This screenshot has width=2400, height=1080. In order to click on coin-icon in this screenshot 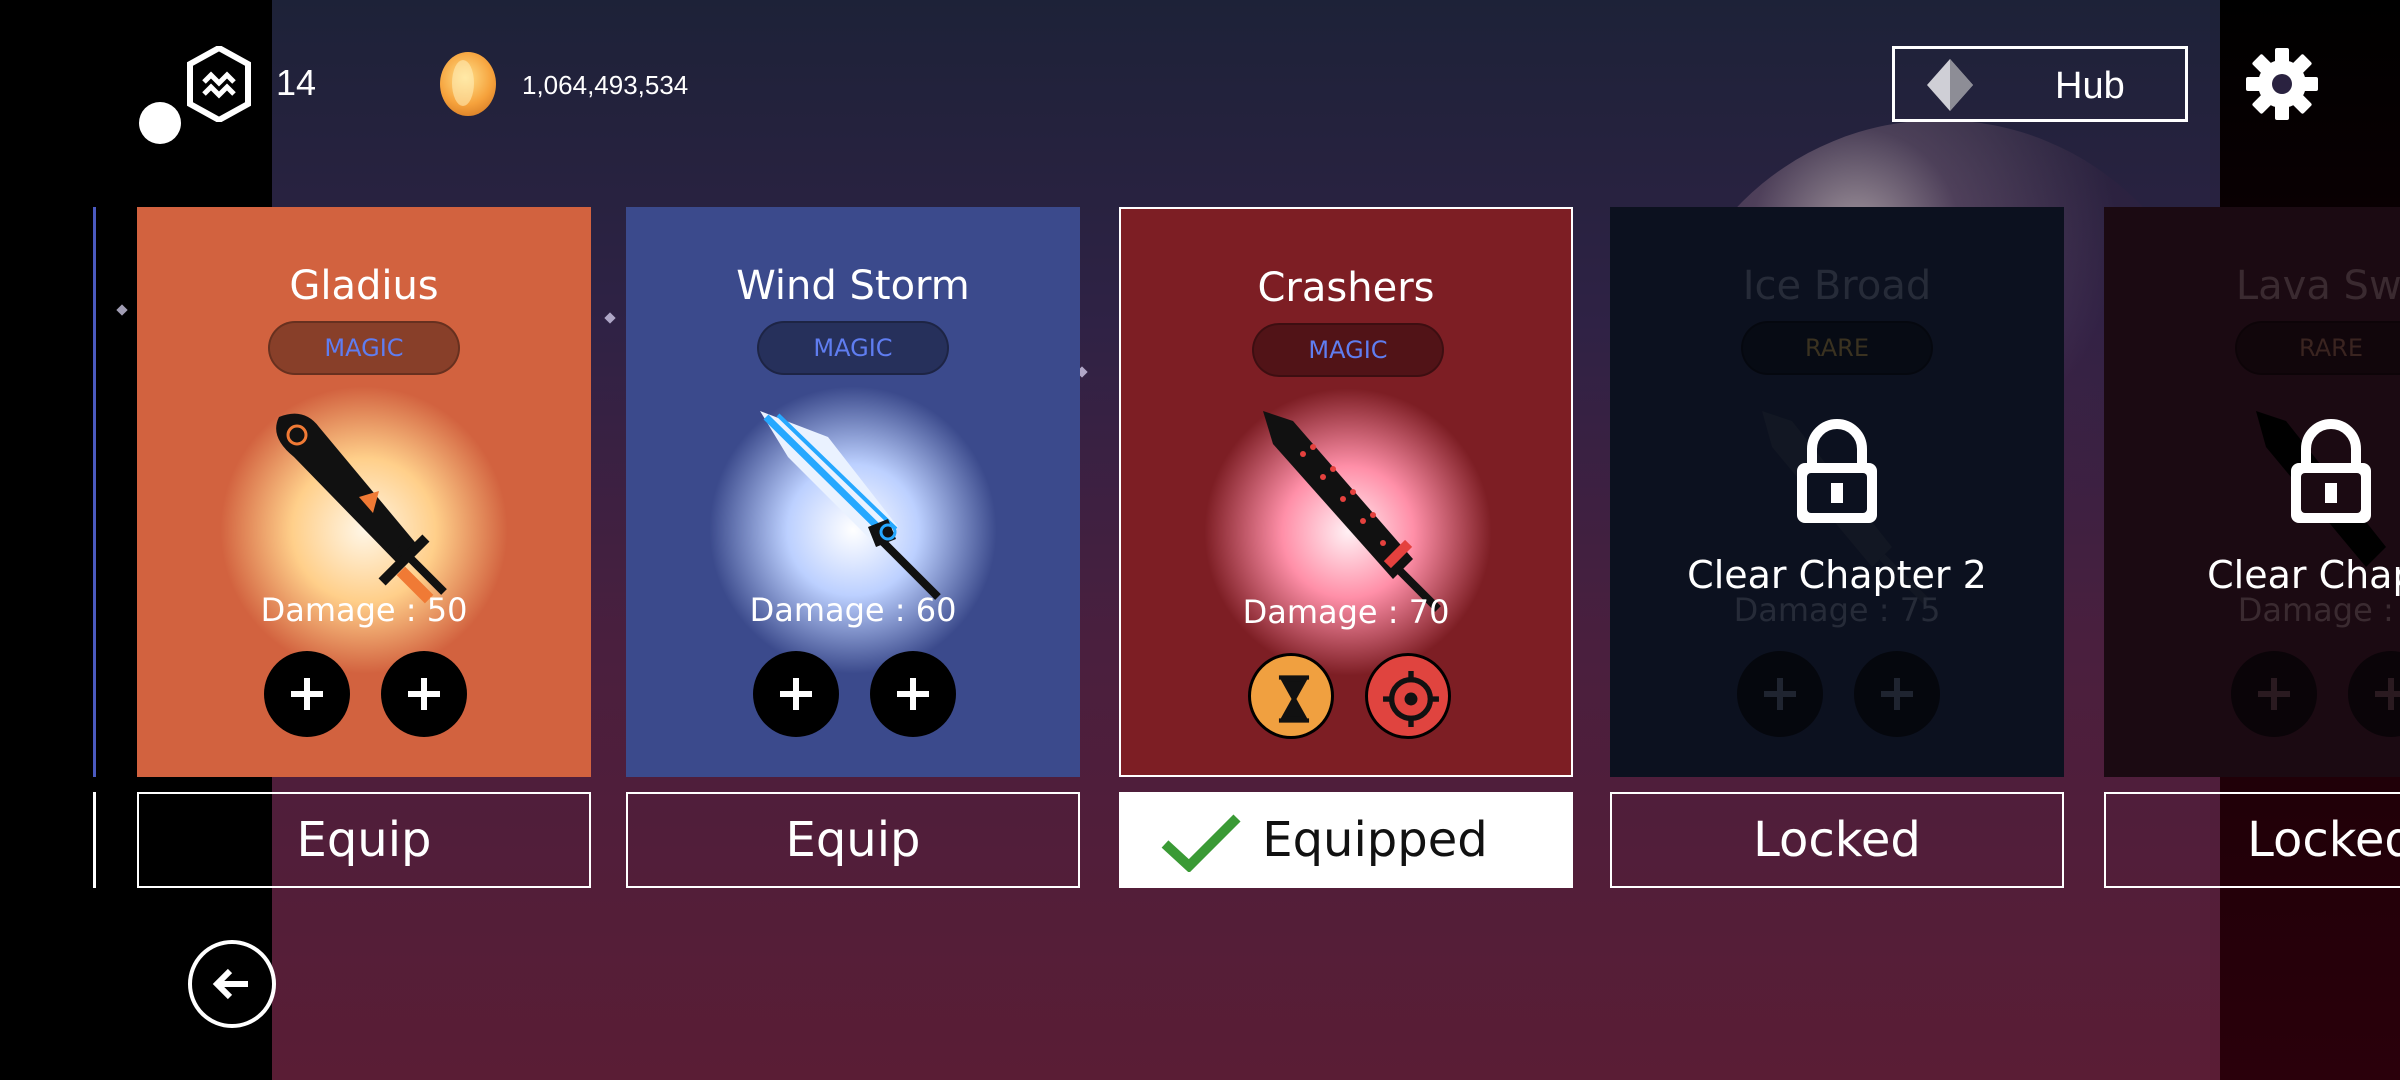, I will do `click(468, 84)`.